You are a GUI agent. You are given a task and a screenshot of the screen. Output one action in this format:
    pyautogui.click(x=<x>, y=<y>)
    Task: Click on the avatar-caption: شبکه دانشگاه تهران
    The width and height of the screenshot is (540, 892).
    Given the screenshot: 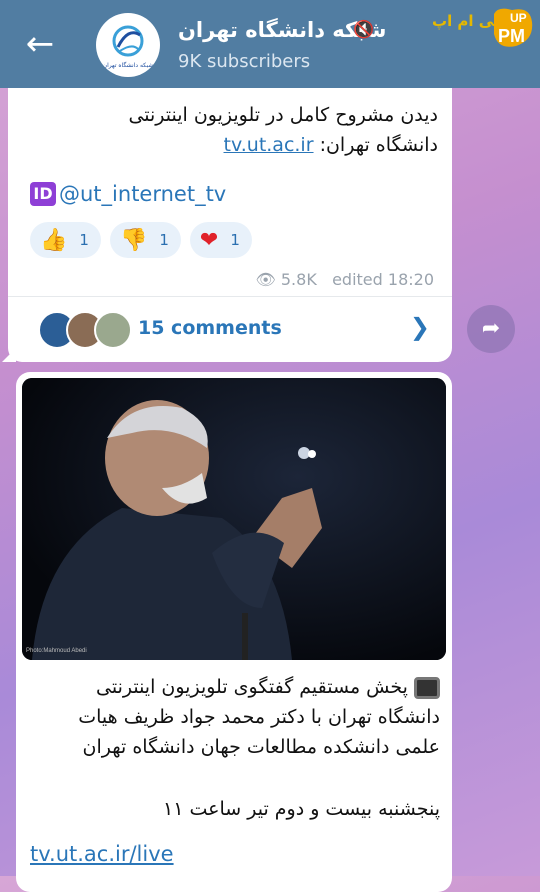 What is the action you would take?
    pyautogui.click(x=128, y=65)
    